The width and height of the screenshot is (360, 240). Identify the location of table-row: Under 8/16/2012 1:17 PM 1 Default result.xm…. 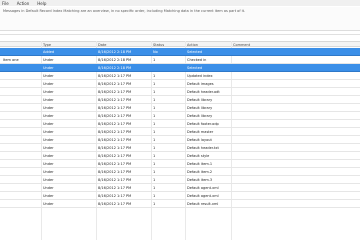
(180, 204).